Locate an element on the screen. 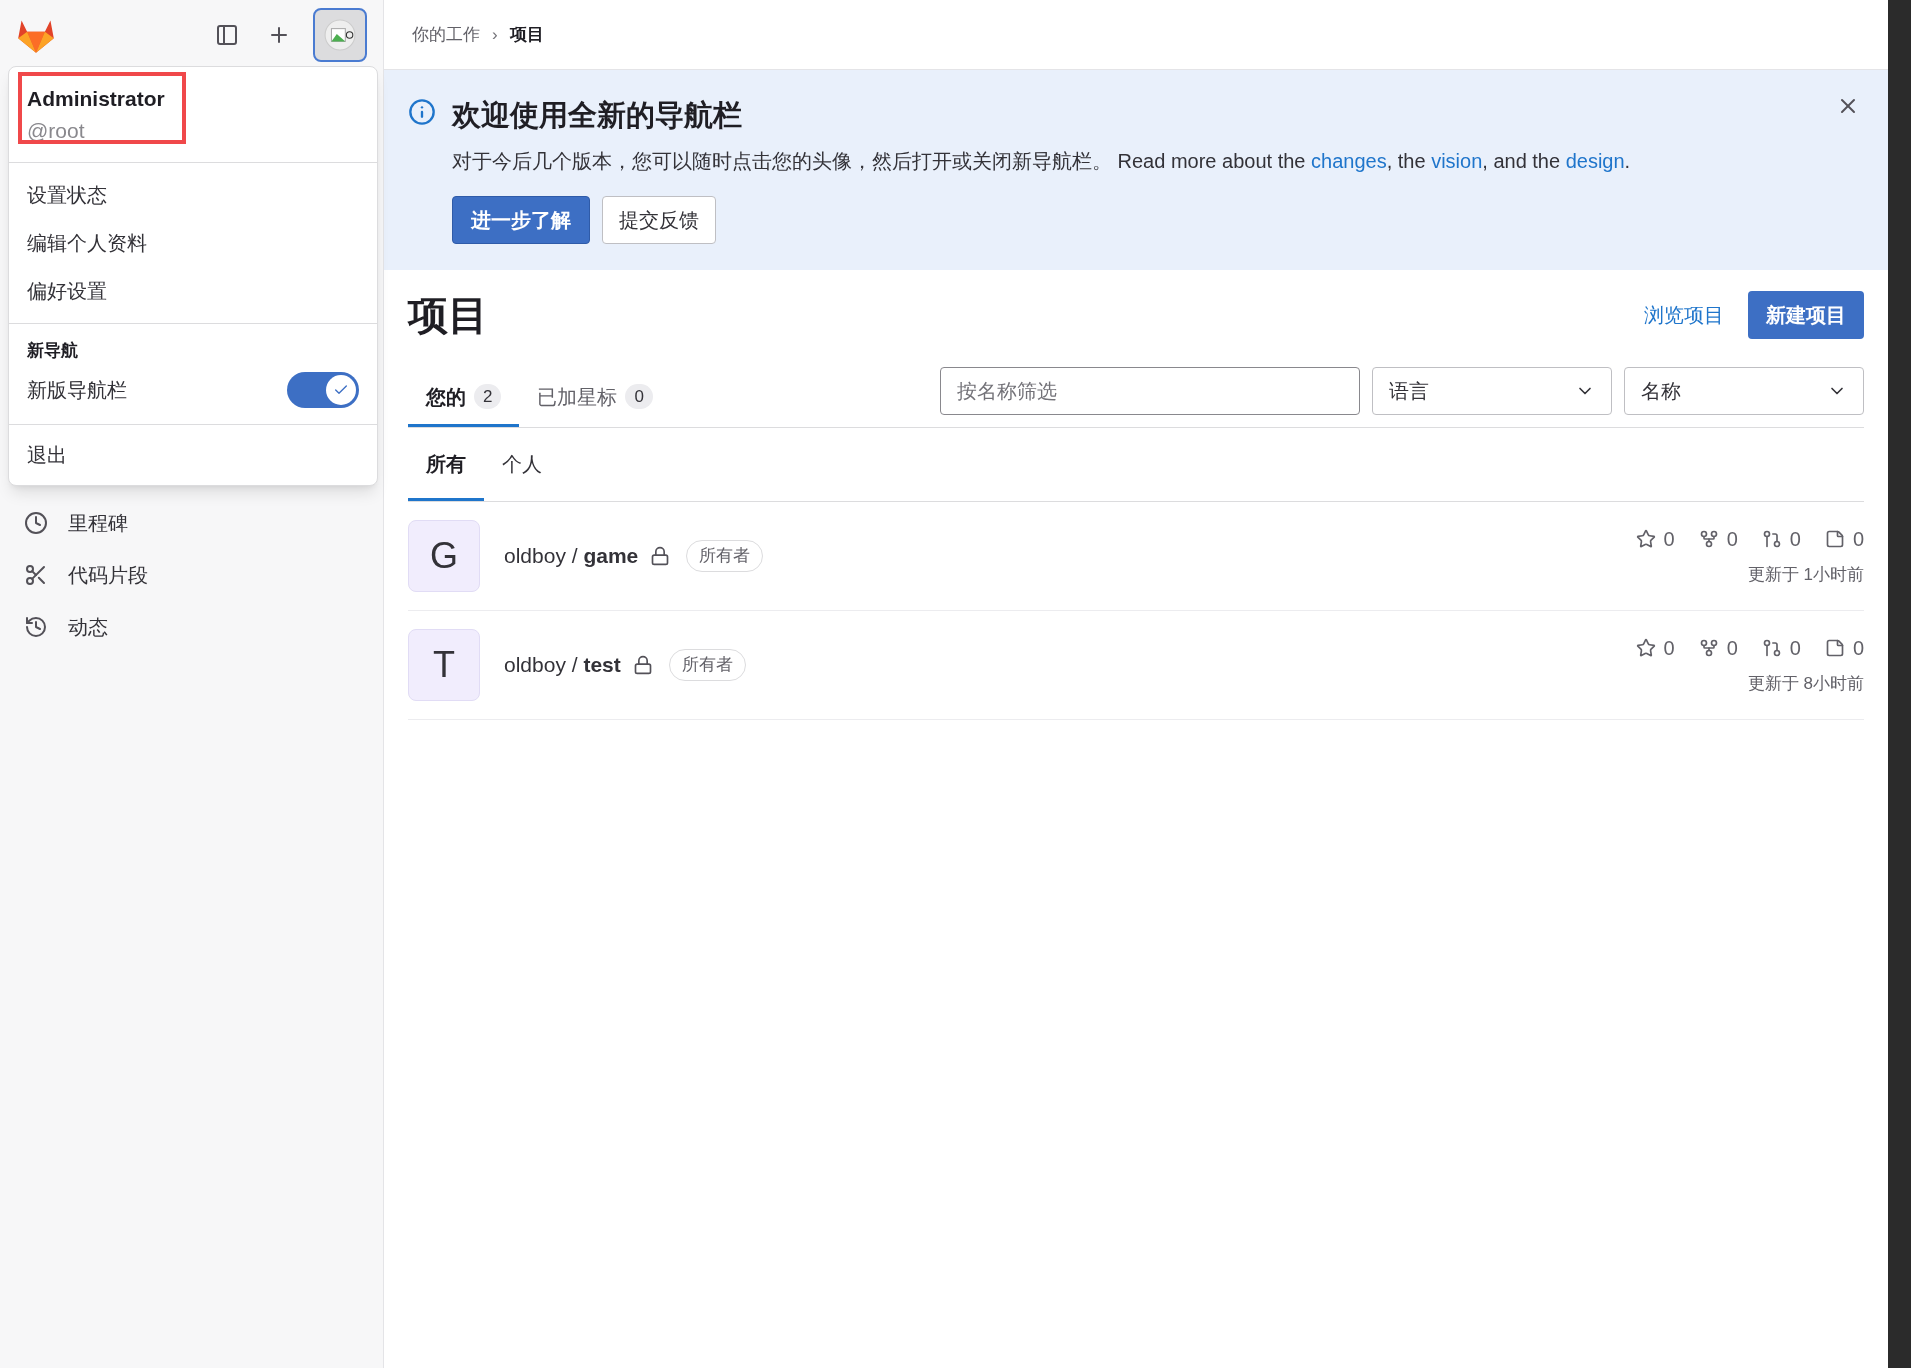  project-link: oldboy / test is located at coordinates (562, 665).